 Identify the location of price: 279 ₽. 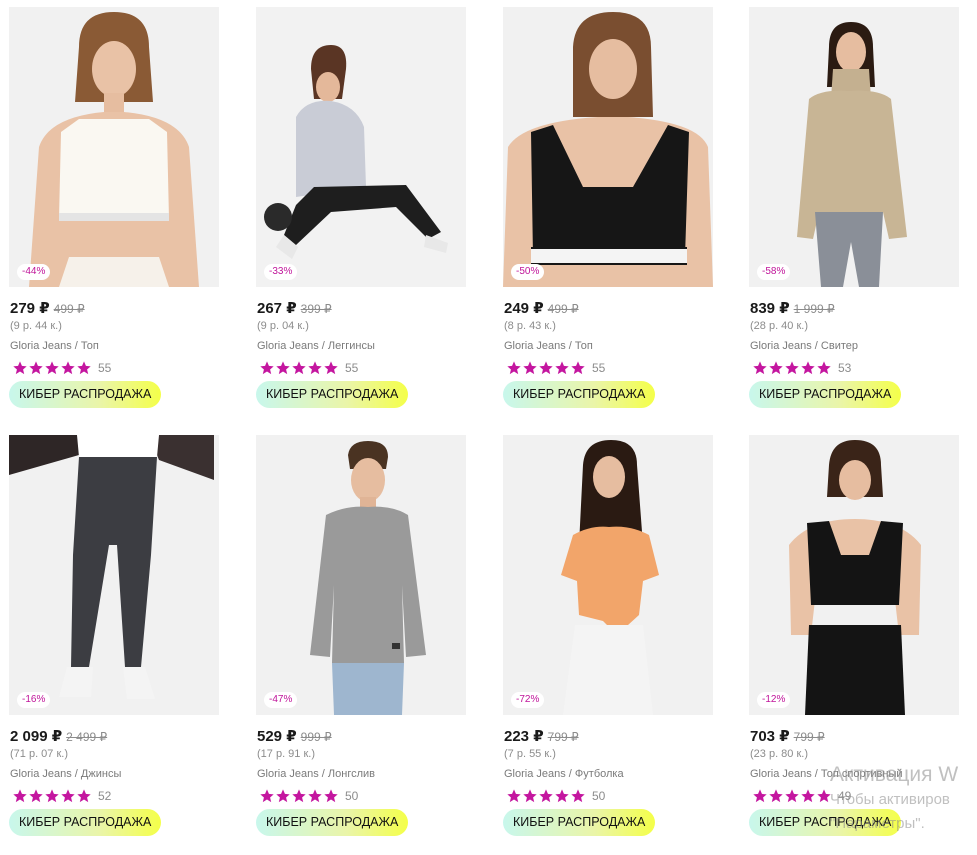
(30, 308).